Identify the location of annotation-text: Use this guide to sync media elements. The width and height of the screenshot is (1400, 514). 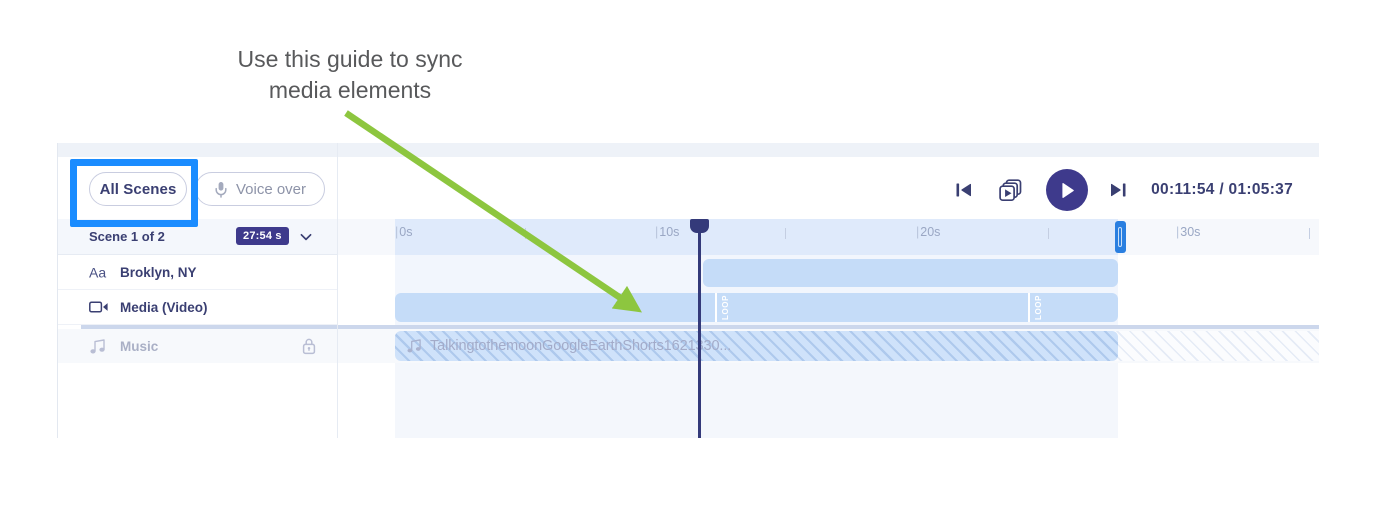
(350, 74).